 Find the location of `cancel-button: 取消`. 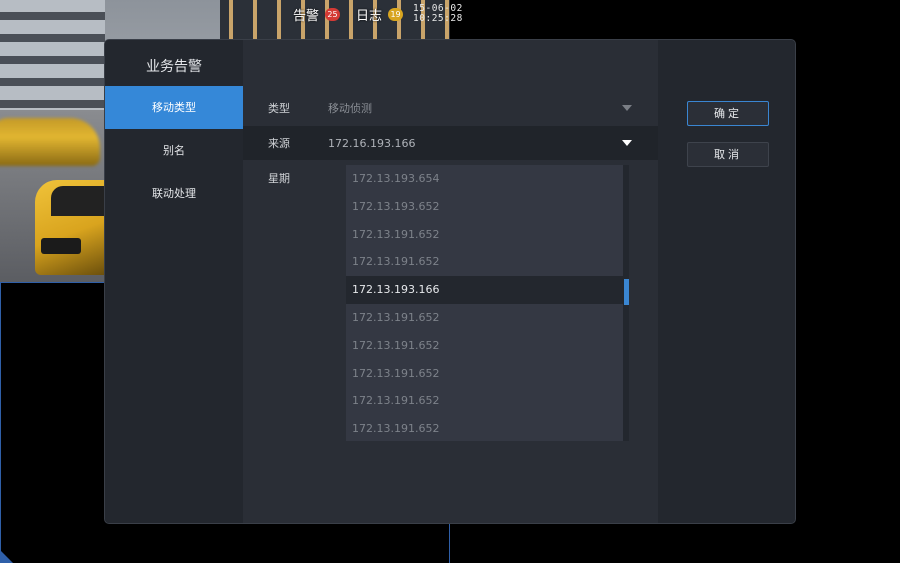

cancel-button: 取消 is located at coordinates (728, 154).